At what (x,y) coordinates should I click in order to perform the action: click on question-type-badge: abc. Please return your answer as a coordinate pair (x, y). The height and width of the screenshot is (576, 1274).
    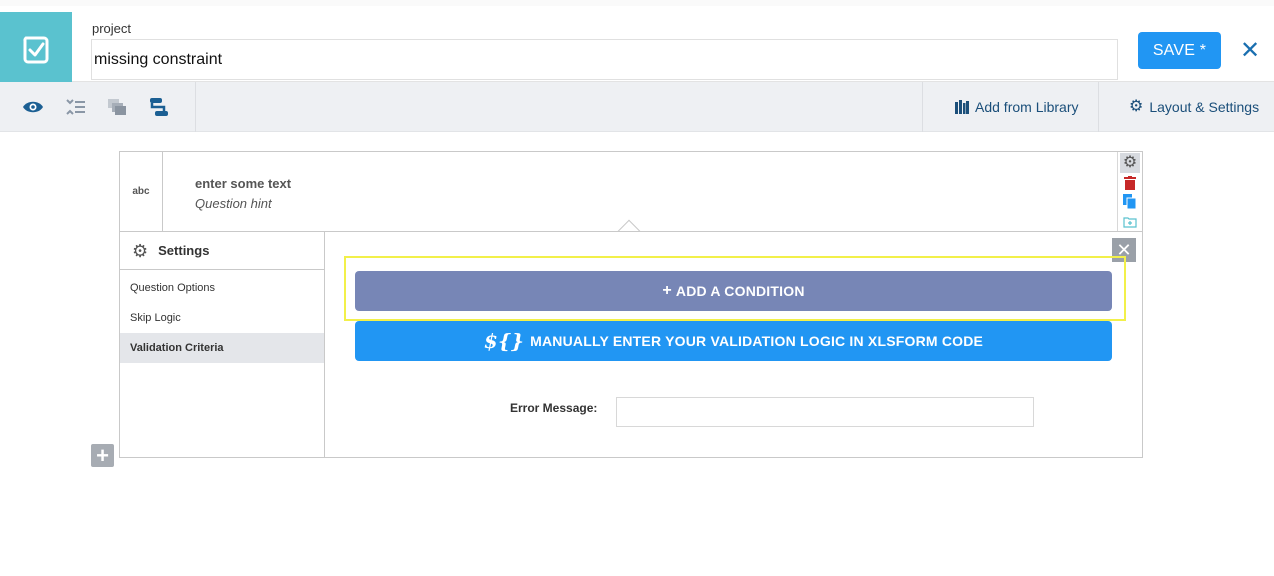
    Looking at the image, I should click on (141, 191).